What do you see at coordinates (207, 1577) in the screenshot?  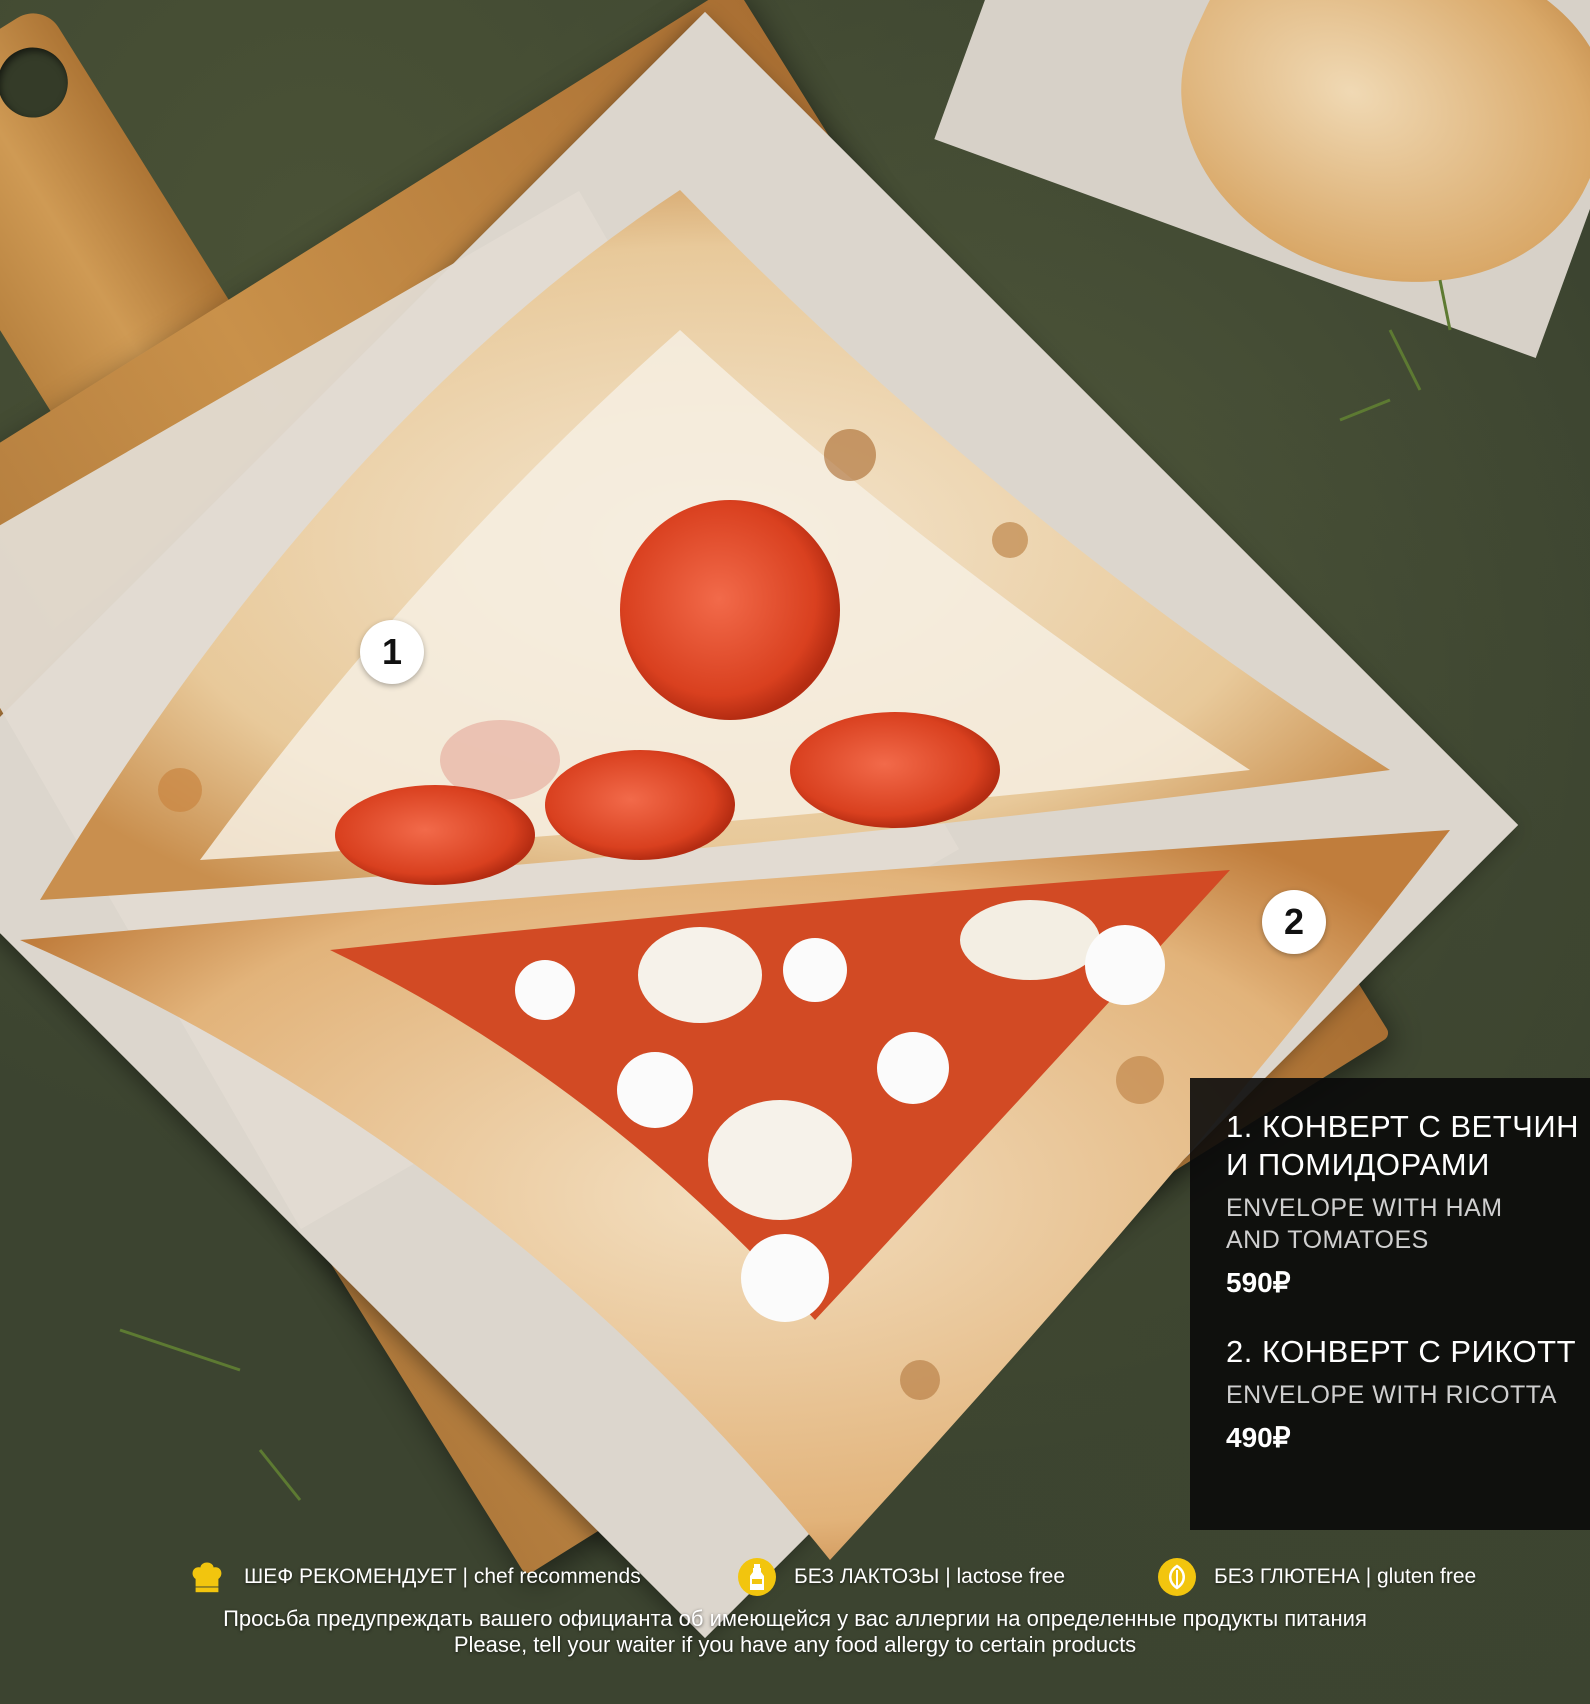 I see `chef-hat-icon` at bounding box center [207, 1577].